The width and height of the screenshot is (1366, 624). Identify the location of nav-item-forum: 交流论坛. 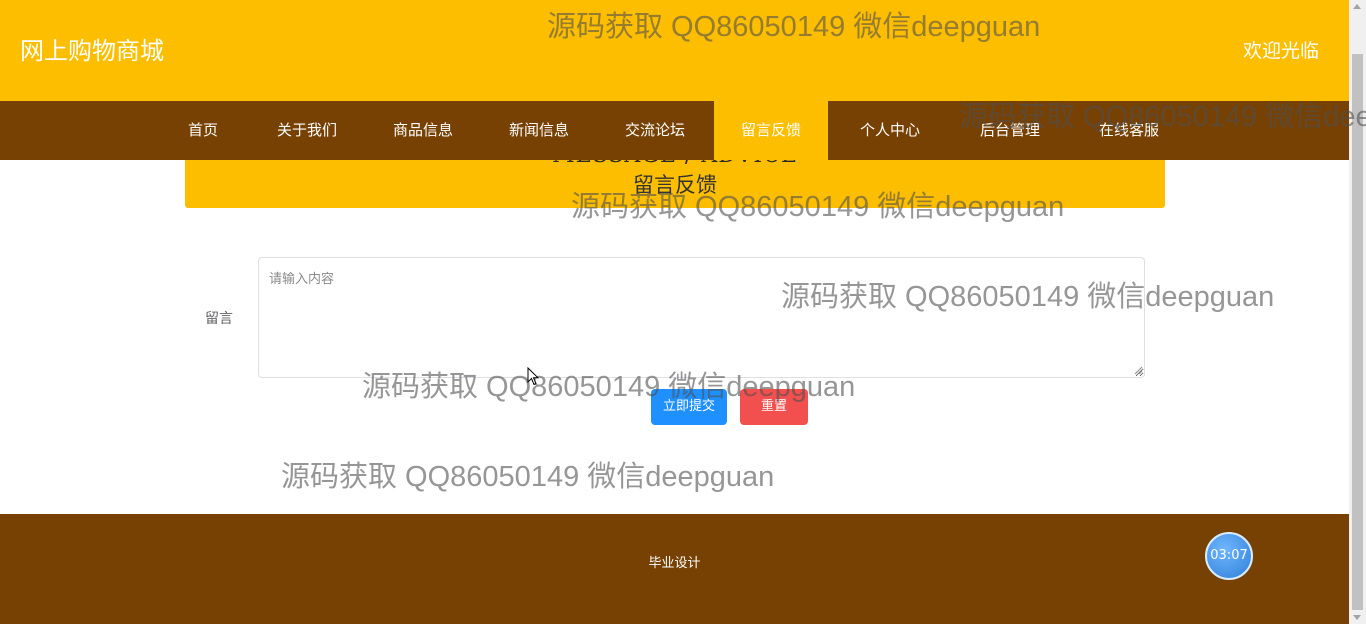
(655, 130).